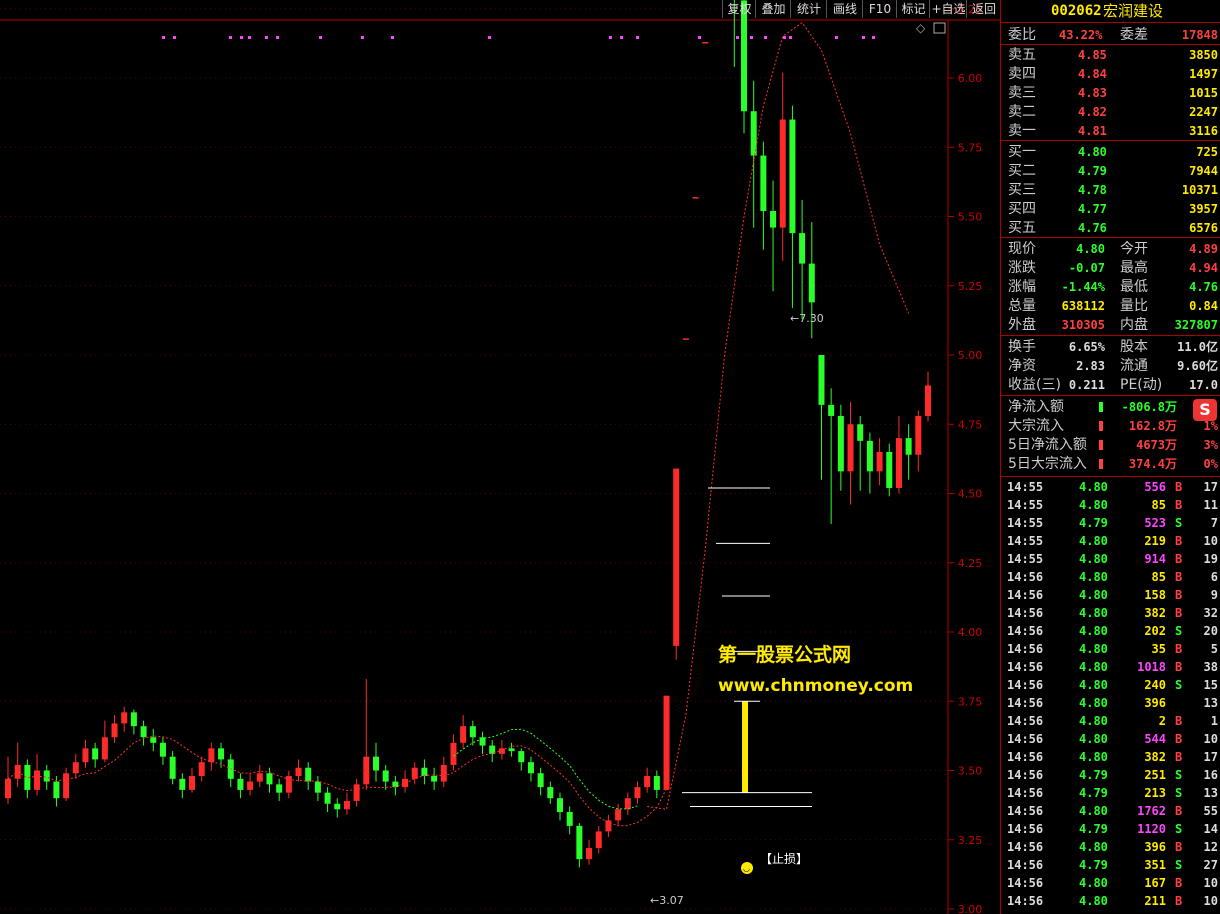 The width and height of the screenshot is (1220, 914). Describe the element at coordinates (816, 686) in the screenshot. I see `watermark-url: www.chnmoney.com` at that location.